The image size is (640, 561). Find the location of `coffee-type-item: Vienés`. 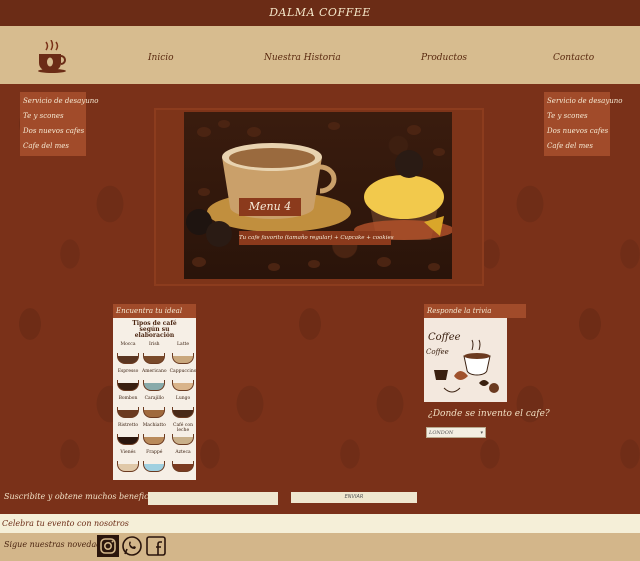

coffee-type-item: Vienés is located at coordinates (128, 462).